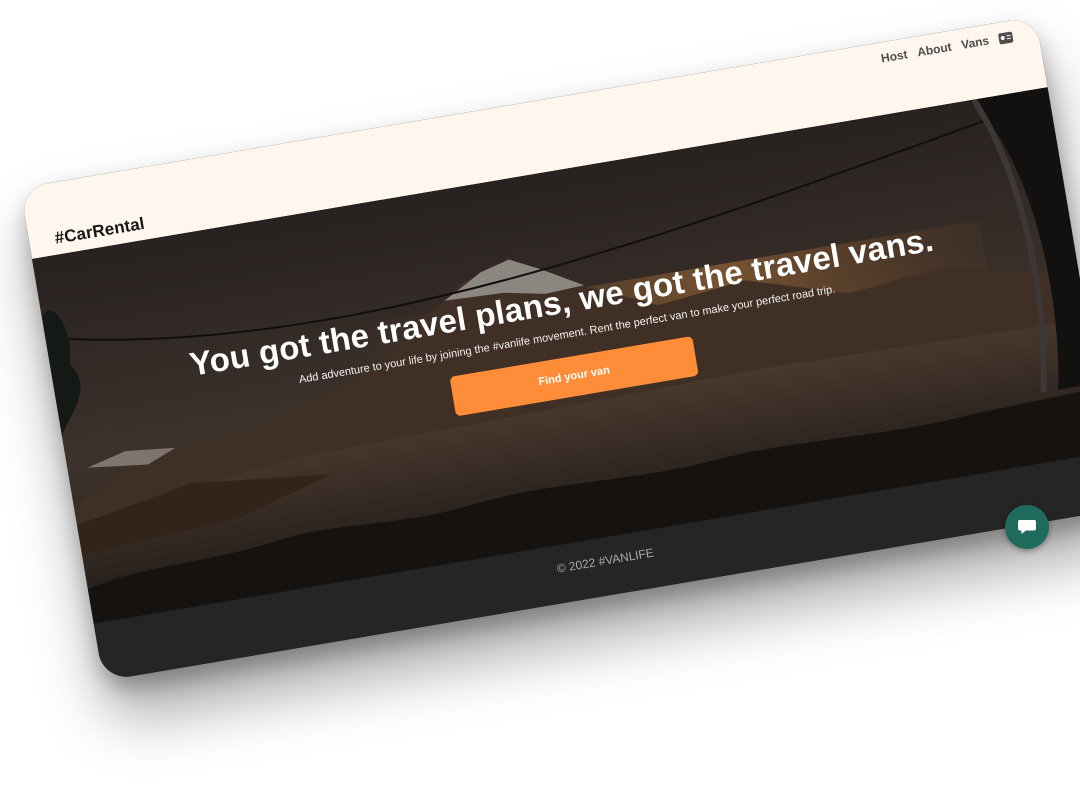 The image size is (1080, 810). What do you see at coordinates (934, 50) in the screenshot?
I see `nav-link-about: About` at bounding box center [934, 50].